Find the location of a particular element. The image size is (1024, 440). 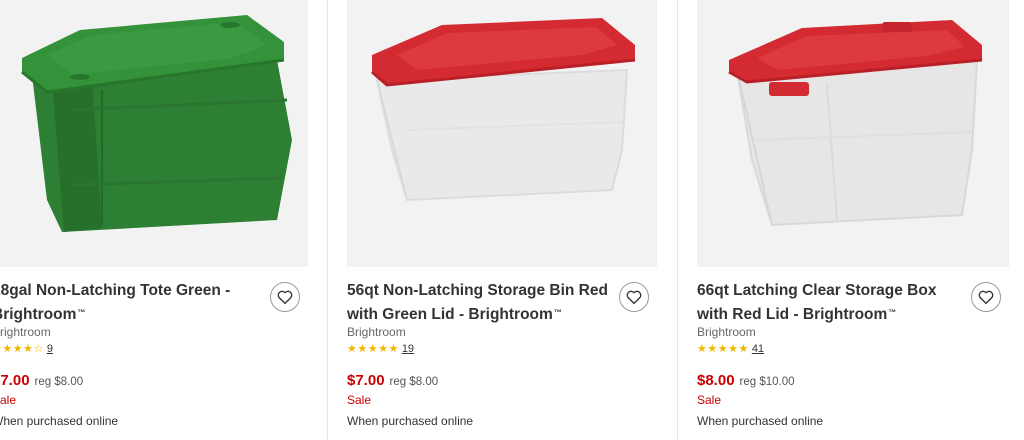

star-rating-icon: ★★★★☆ is located at coordinates (22, 349).